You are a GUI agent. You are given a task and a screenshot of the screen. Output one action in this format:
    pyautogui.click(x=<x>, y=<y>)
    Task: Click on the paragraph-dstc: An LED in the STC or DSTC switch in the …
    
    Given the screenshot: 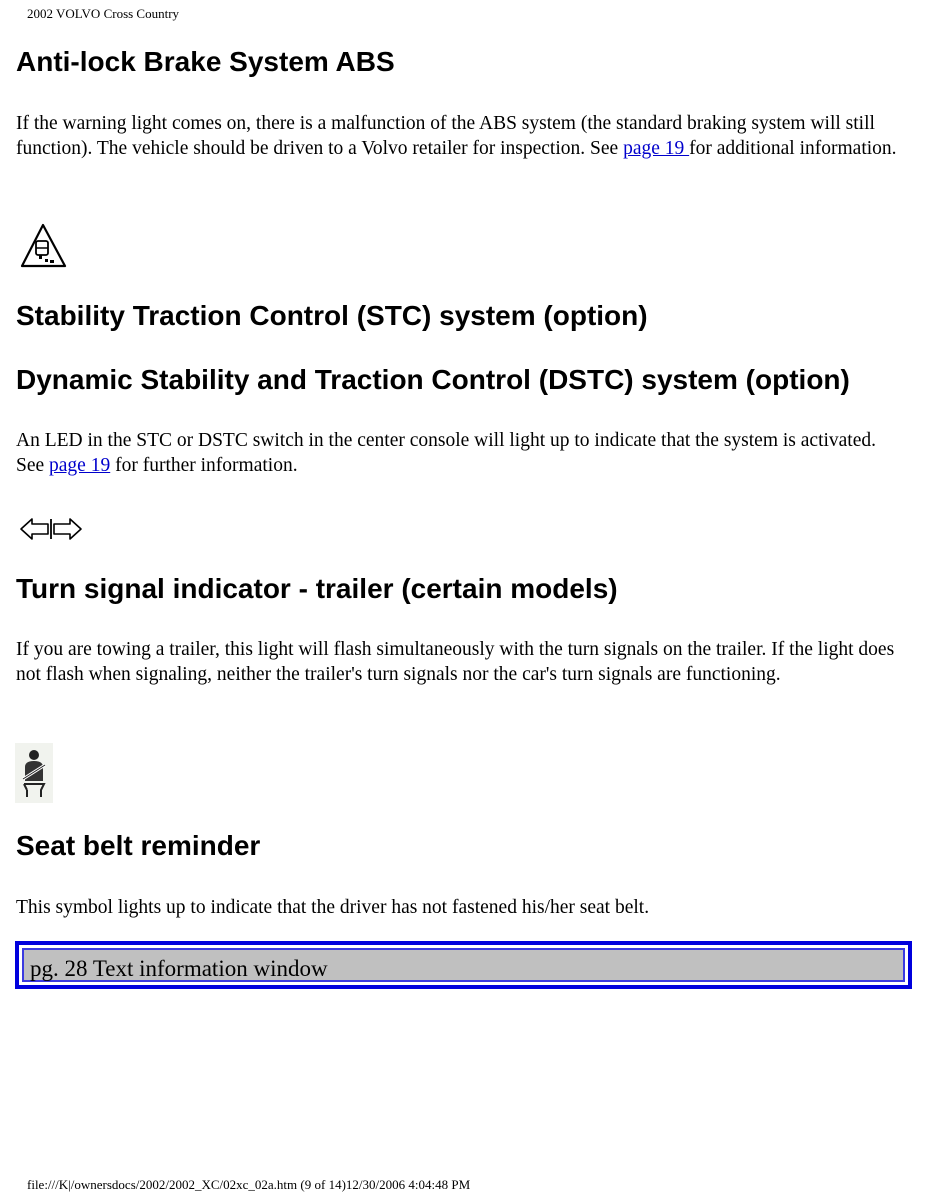 What is the action you would take?
    pyautogui.click(x=461, y=453)
    